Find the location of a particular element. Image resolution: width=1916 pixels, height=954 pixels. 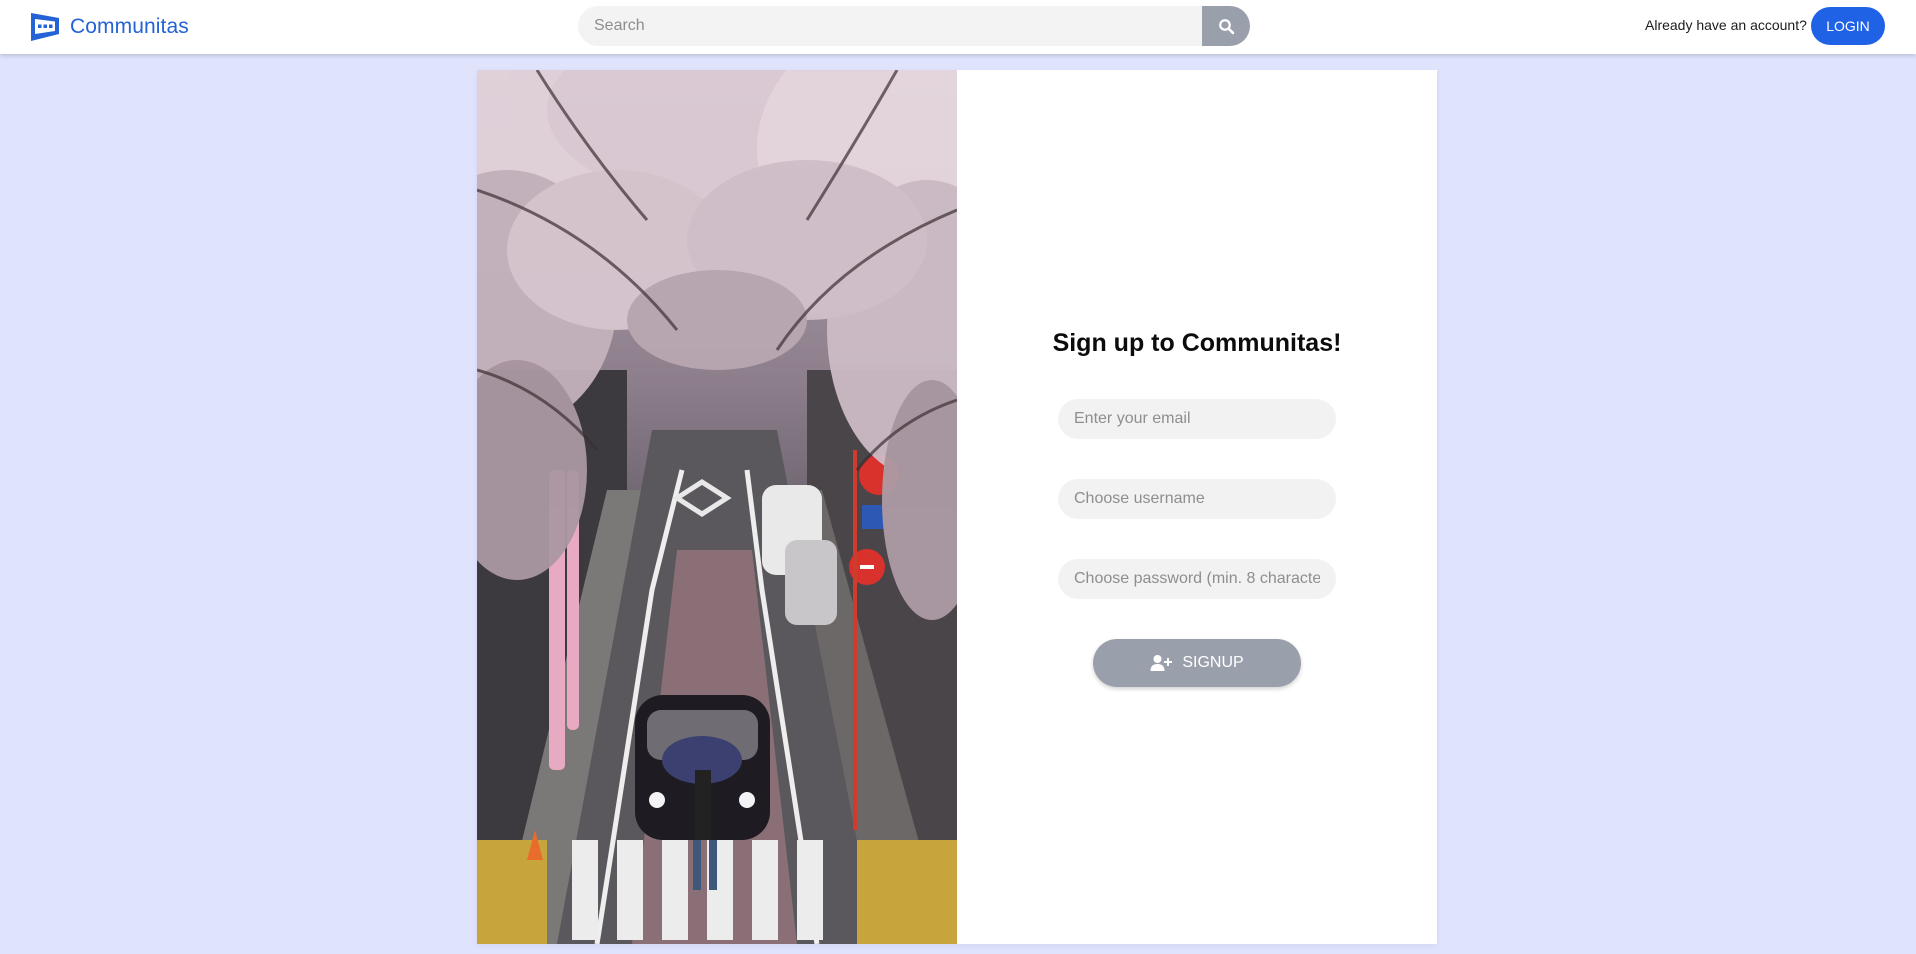

user-plus-icon is located at coordinates (1161, 663).